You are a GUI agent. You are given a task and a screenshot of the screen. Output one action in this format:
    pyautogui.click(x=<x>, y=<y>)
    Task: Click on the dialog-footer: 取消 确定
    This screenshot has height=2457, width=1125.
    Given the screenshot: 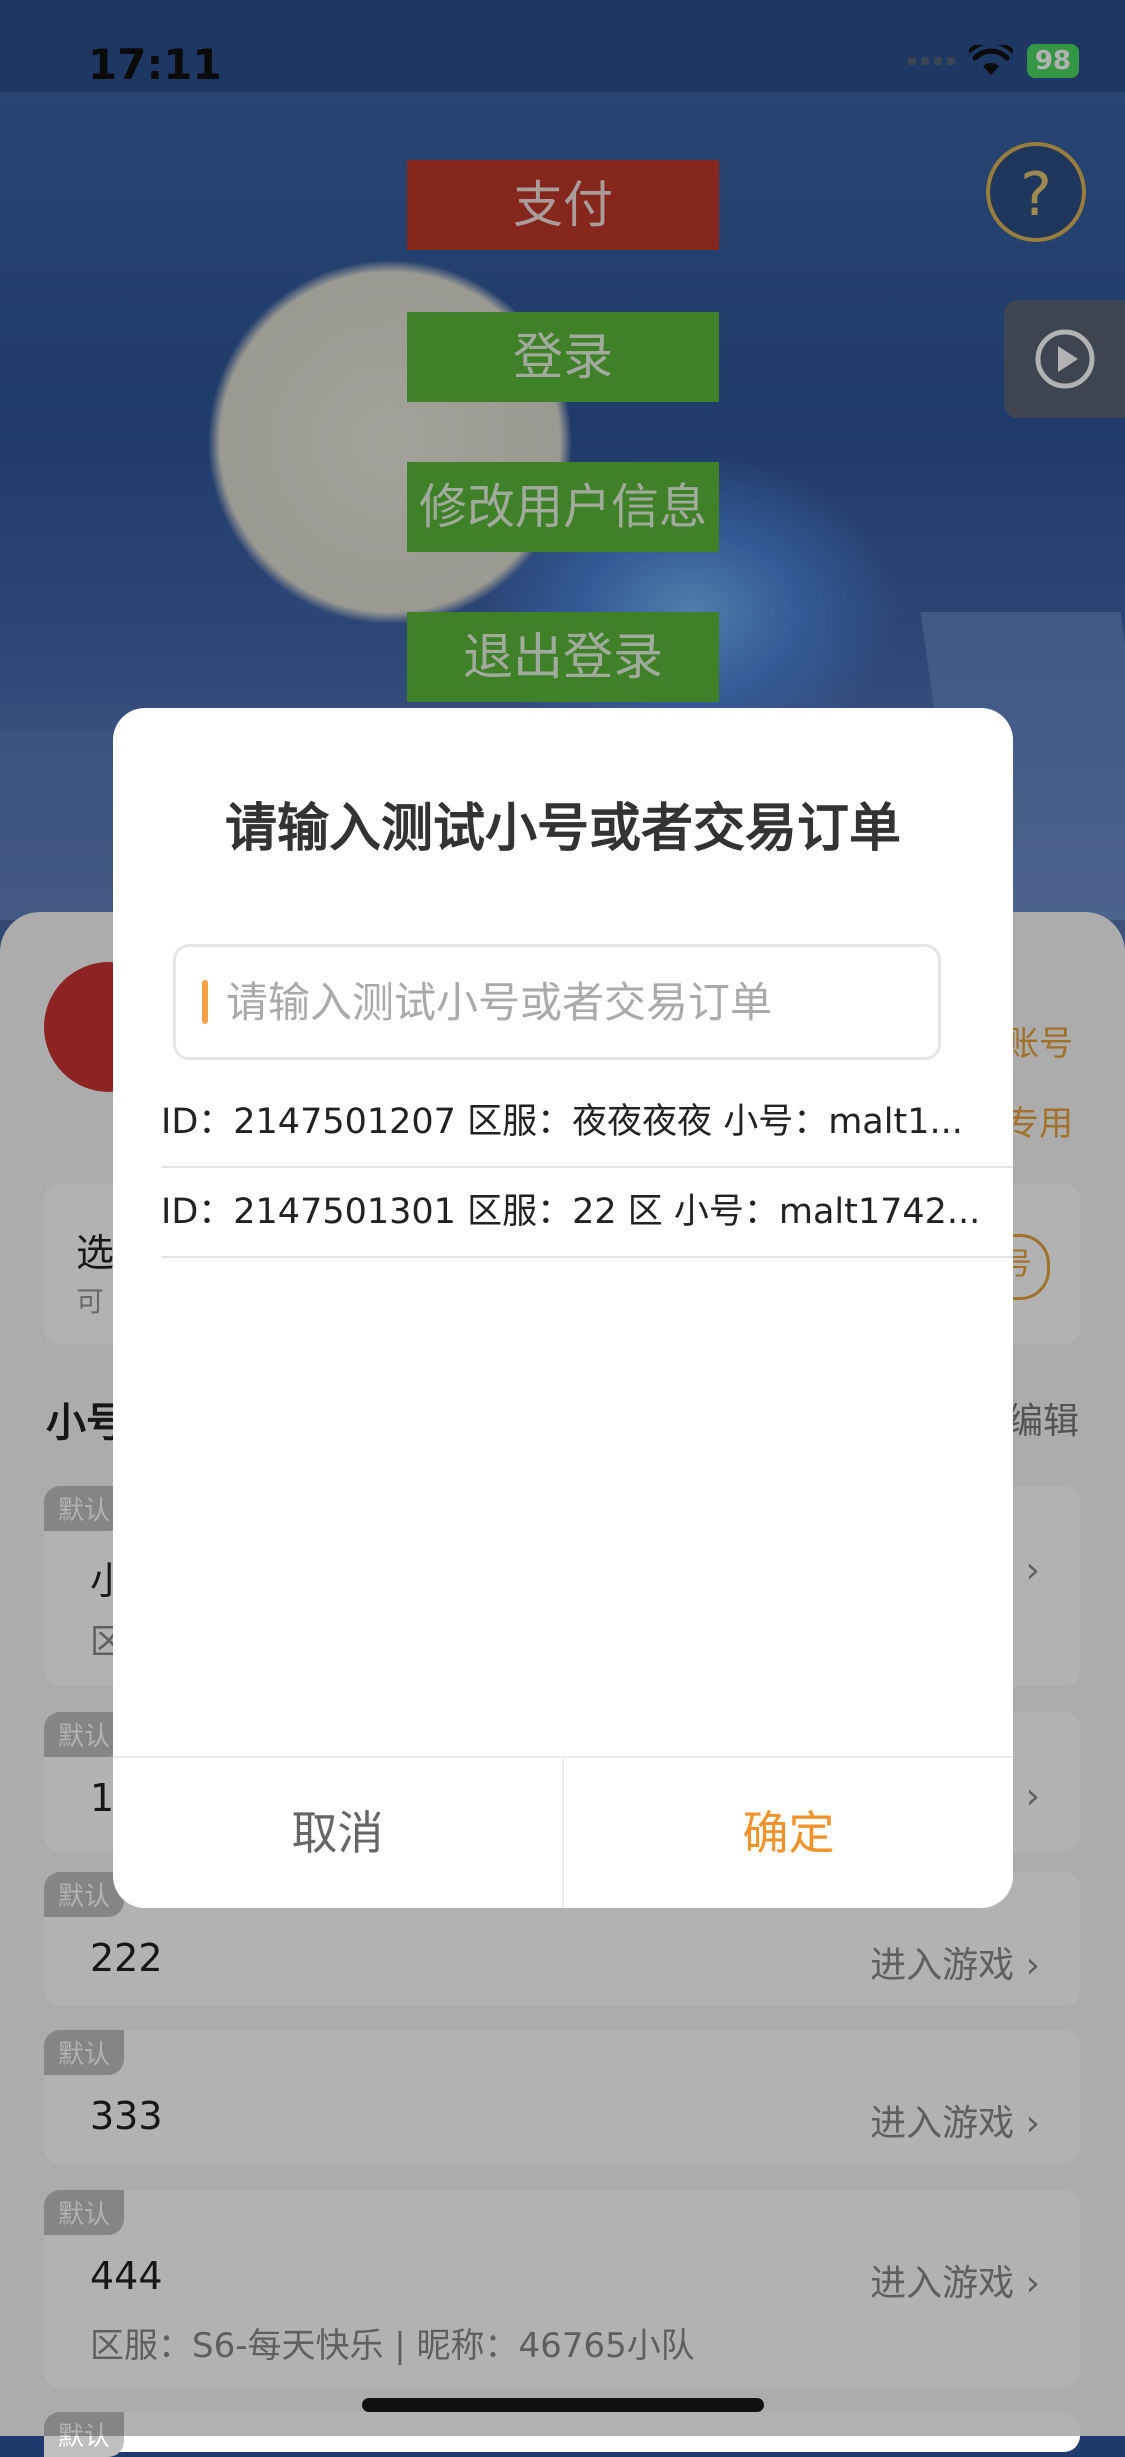 What is the action you would take?
    pyautogui.click(x=563, y=1832)
    